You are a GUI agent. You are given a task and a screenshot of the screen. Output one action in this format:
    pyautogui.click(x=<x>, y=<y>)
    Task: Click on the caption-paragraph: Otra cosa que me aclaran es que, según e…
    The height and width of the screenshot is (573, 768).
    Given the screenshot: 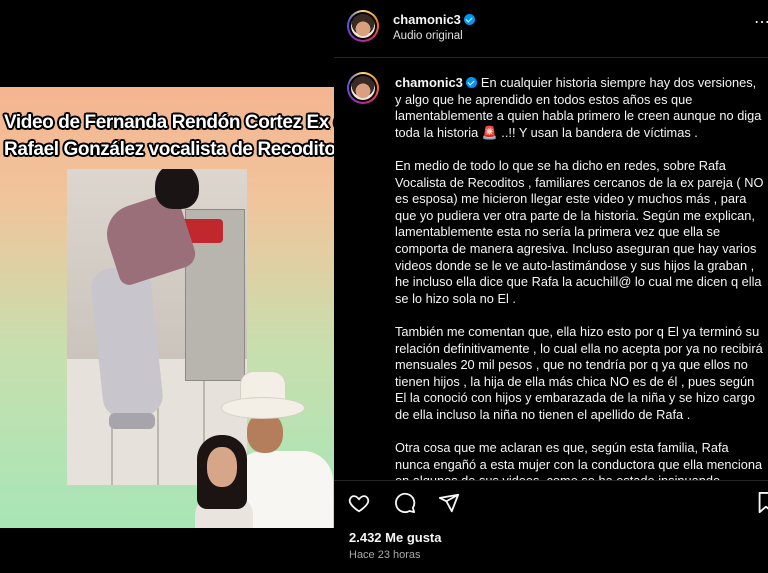 What is the action you would take?
    pyautogui.click(x=579, y=460)
    